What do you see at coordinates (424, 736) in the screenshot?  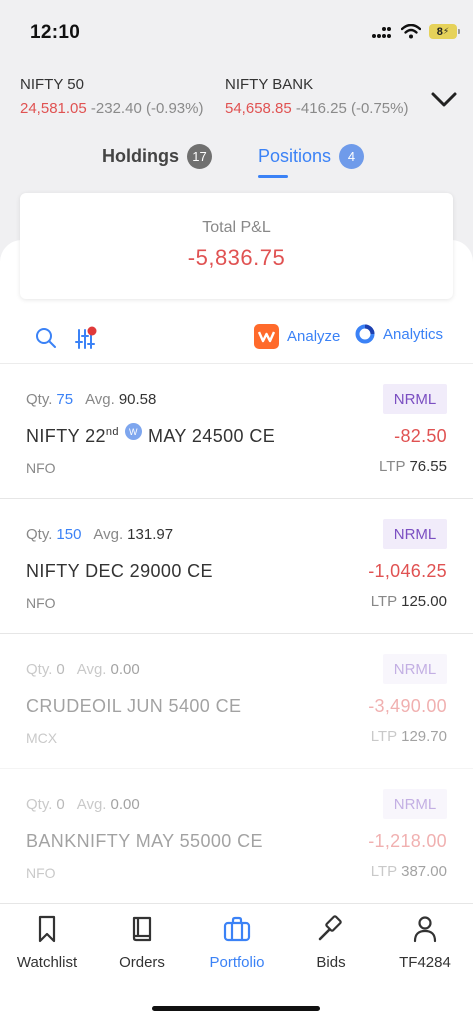 I see `ltp-value: 129.70` at bounding box center [424, 736].